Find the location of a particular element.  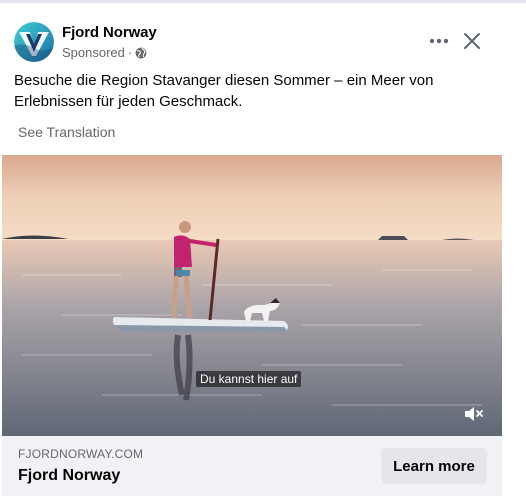

more-dots-icon is located at coordinates (439, 41).